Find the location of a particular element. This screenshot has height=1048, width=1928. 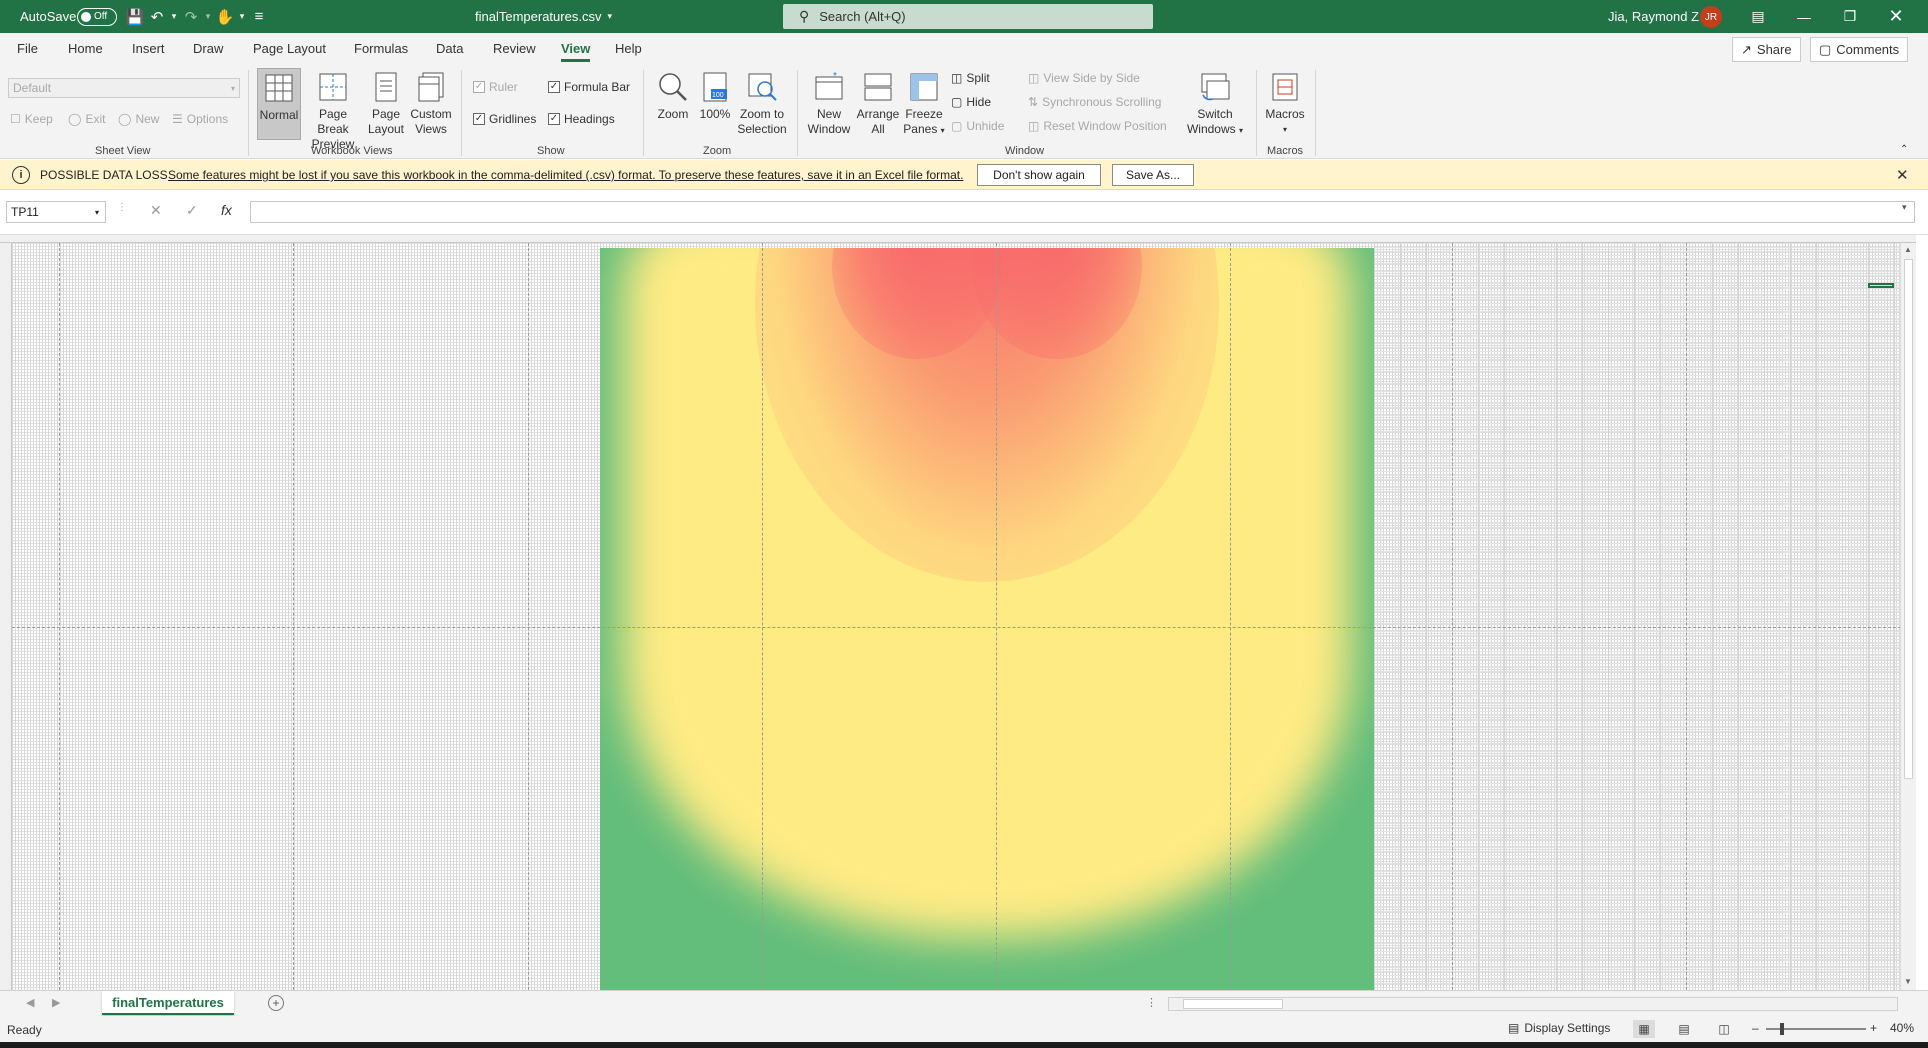

tab-home: Home is located at coordinates (85, 48).